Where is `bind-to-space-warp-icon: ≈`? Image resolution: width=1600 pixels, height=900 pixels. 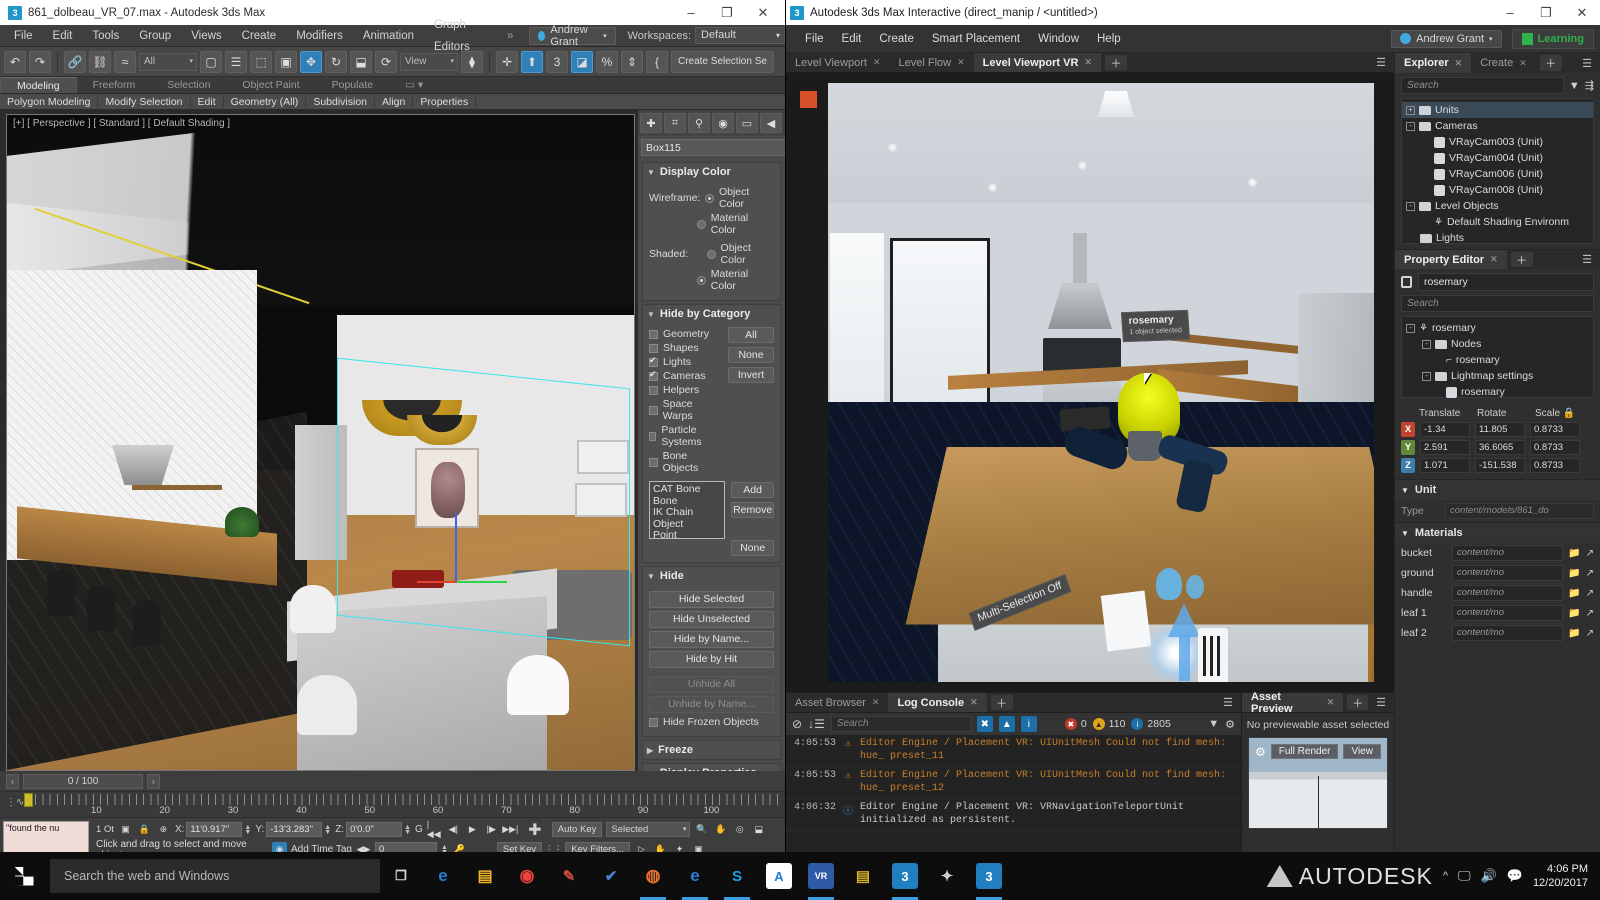 bind-to-space-warp-icon: ≈ is located at coordinates (125, 61).